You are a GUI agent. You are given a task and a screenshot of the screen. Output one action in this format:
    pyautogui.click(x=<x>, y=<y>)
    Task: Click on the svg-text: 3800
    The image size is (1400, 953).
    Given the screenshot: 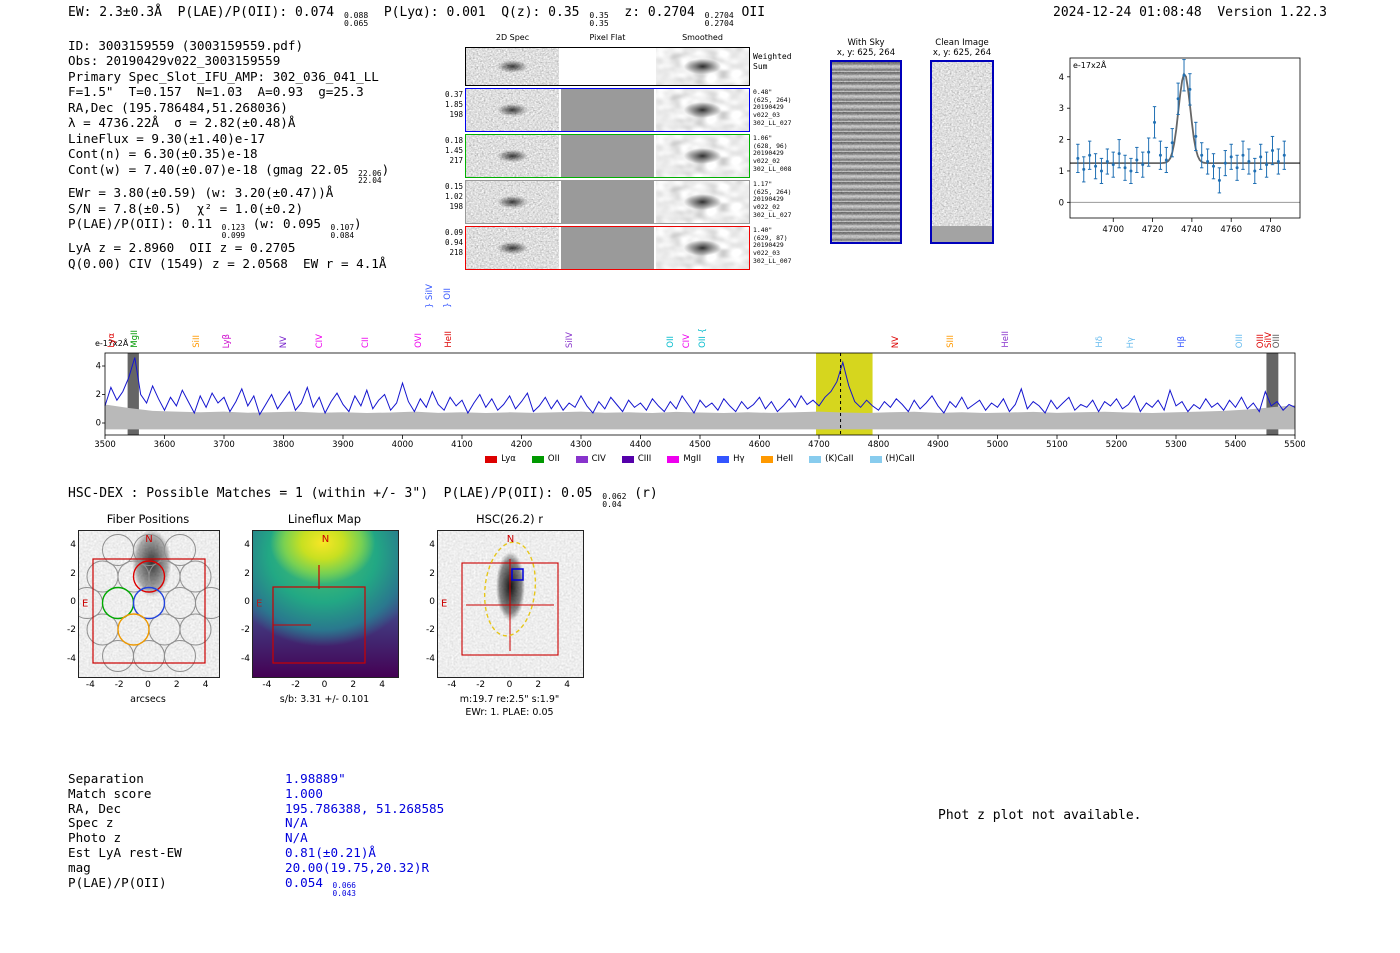 What is the action you would take?
    pyautogui.click(x=284, y=444)
    